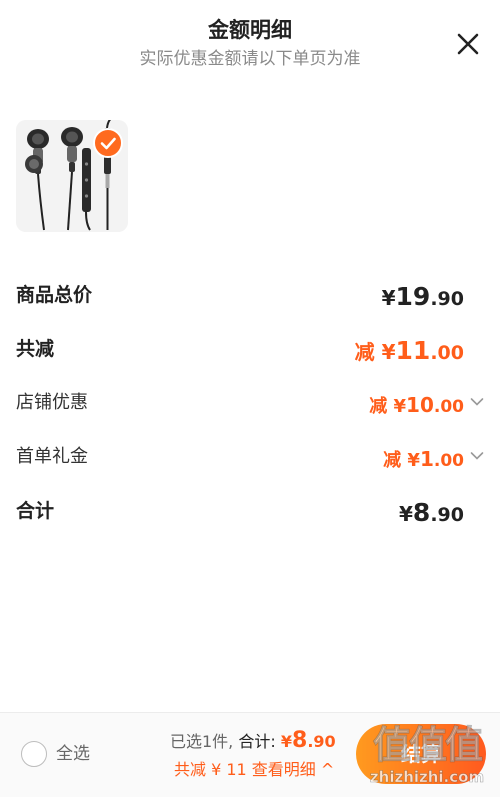  I want to click on row-amount: ¥8.90, so click(431, 512).